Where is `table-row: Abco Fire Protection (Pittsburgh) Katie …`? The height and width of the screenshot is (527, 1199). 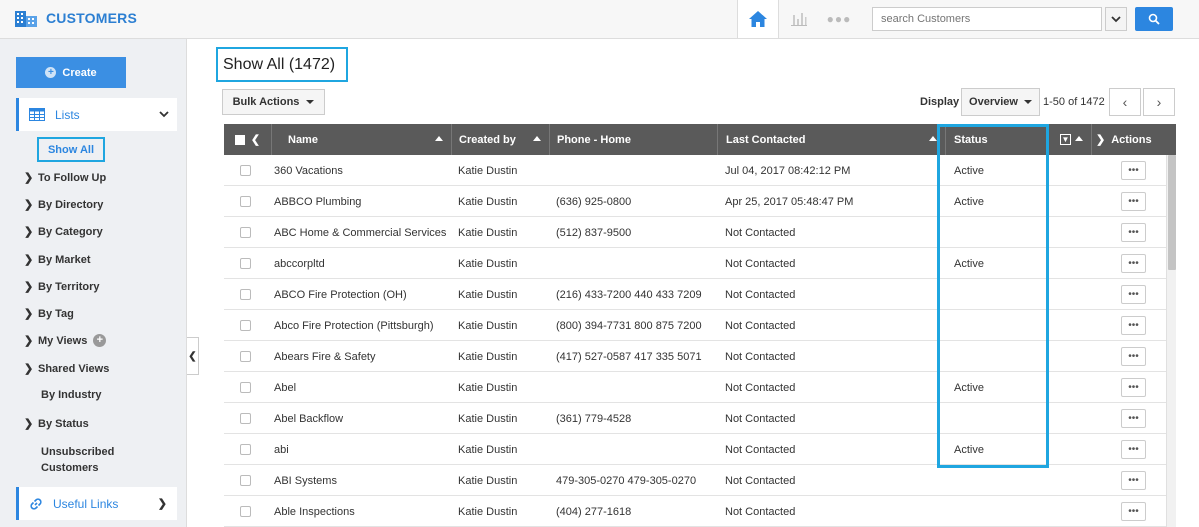
table-row: Abco Fire Protection (Pittsburgh) Katie … is located at coordinates (695, 325).